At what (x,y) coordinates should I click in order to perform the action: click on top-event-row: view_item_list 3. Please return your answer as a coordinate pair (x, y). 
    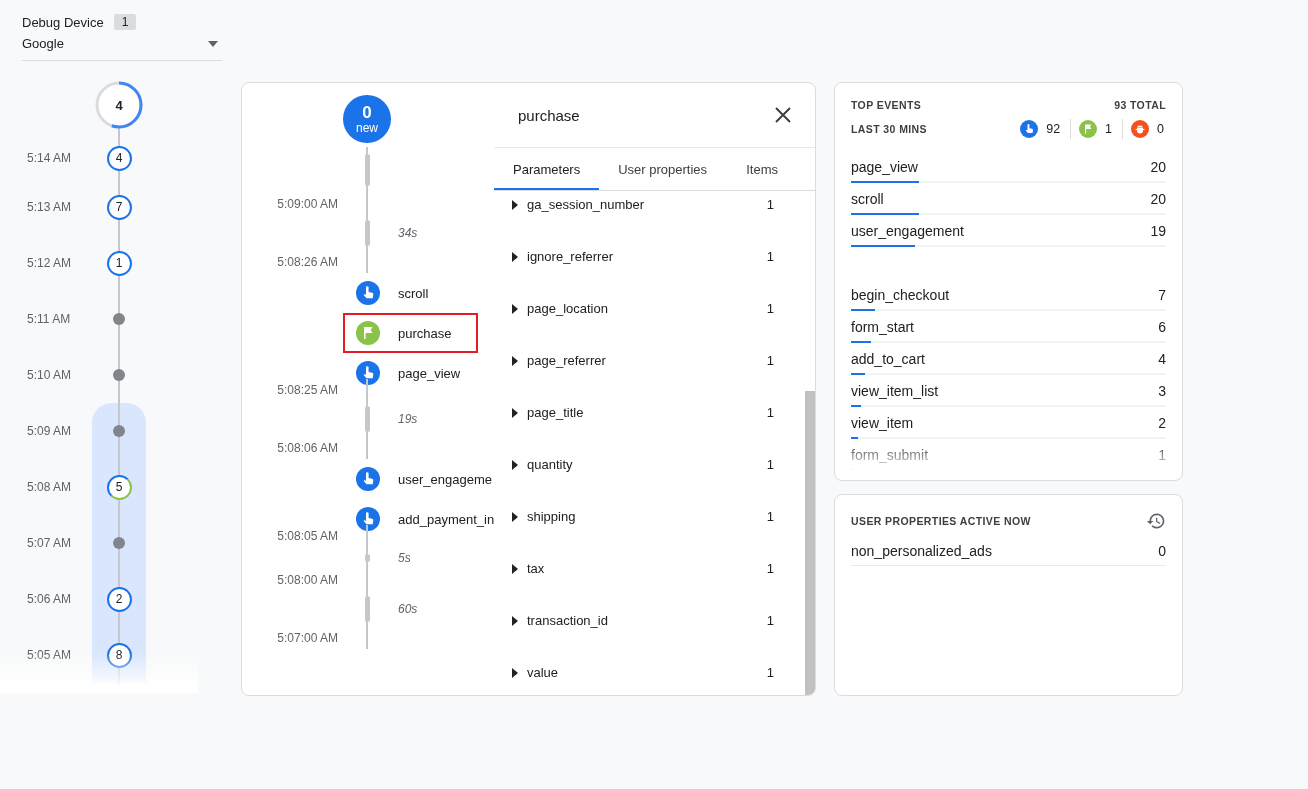
    Looking at the image, I should click on (1008, 391).